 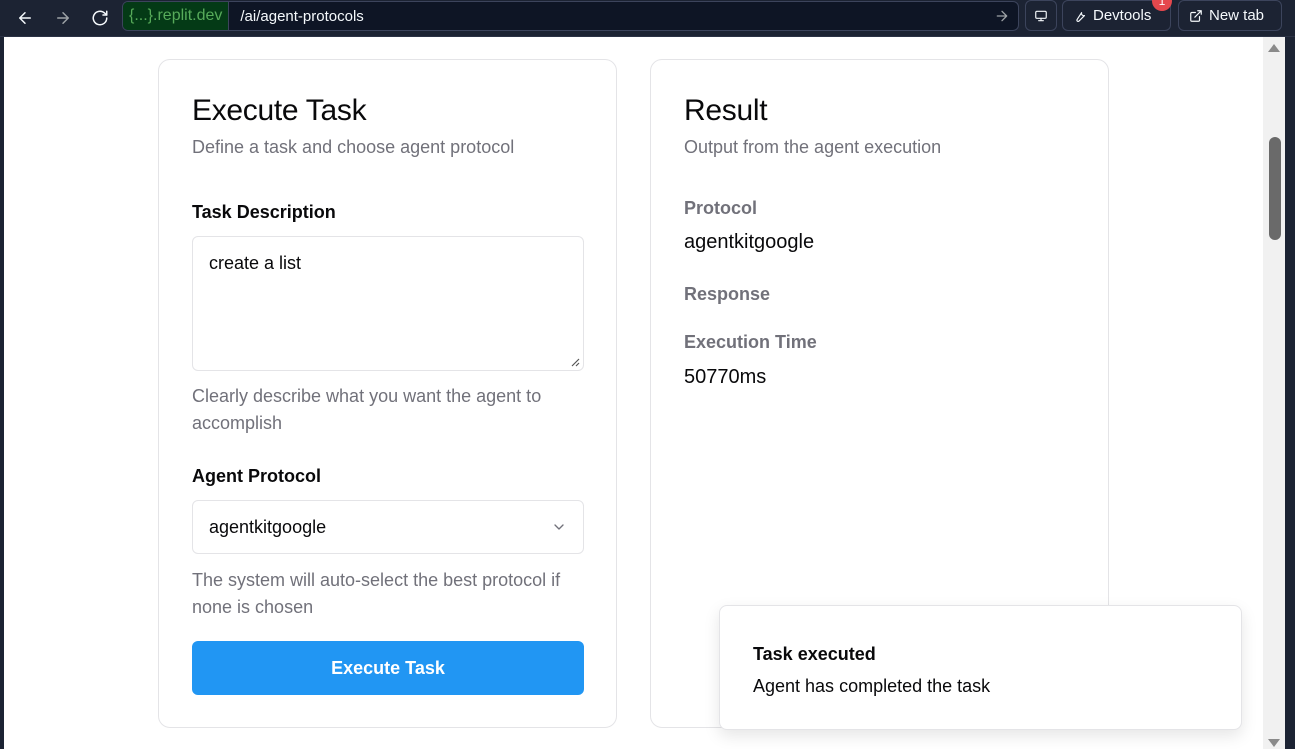 I want to click on url-path: /ai/agent-protocols, so click(x=302, y=16).